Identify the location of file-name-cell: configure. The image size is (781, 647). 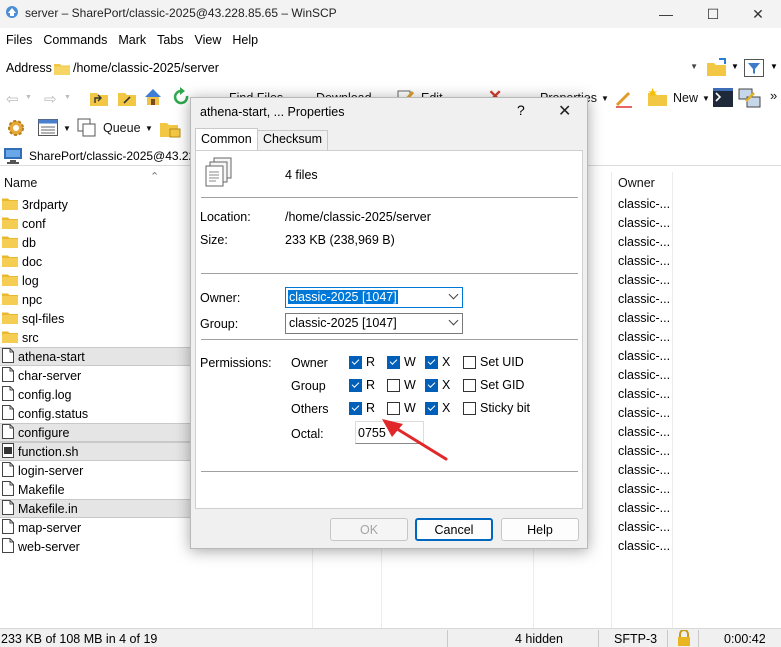
(95, 432).